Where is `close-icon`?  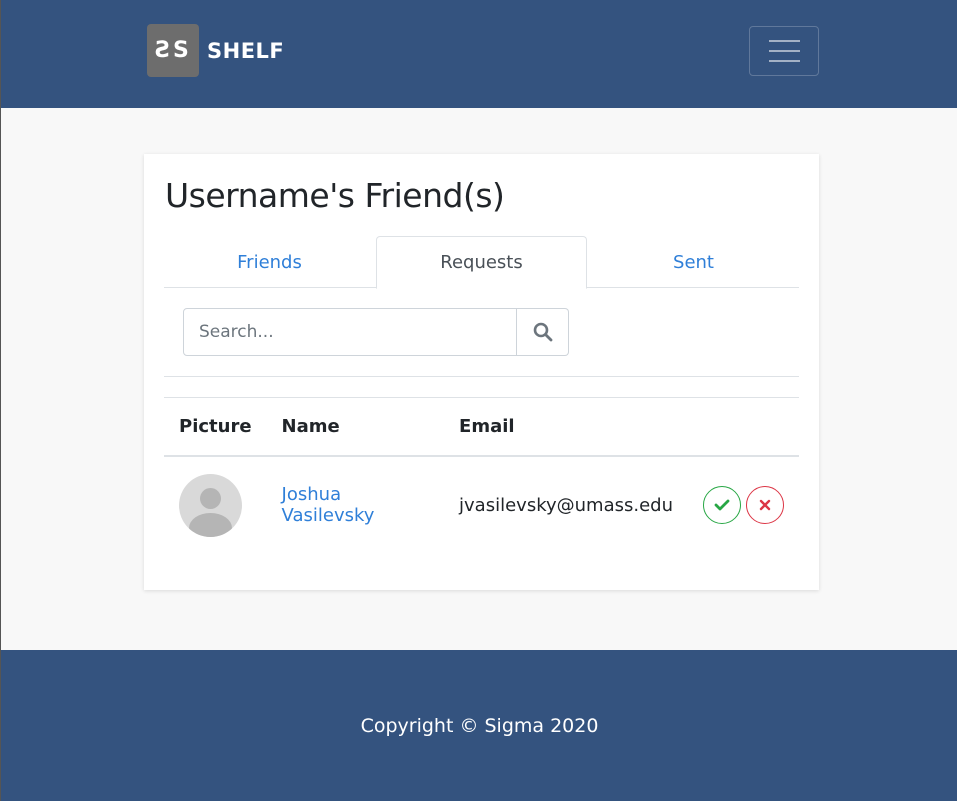 close-icon is located at coordinates (765, 505).